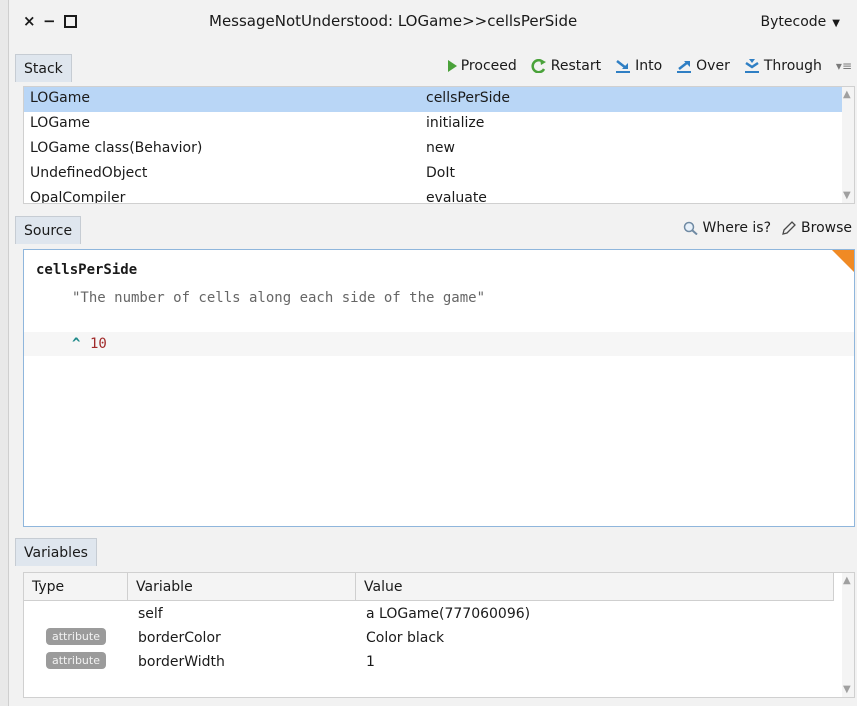 The width and height of the screenshot is (857, 706). I want to click on minimize-icon: −, so click(49, 21).